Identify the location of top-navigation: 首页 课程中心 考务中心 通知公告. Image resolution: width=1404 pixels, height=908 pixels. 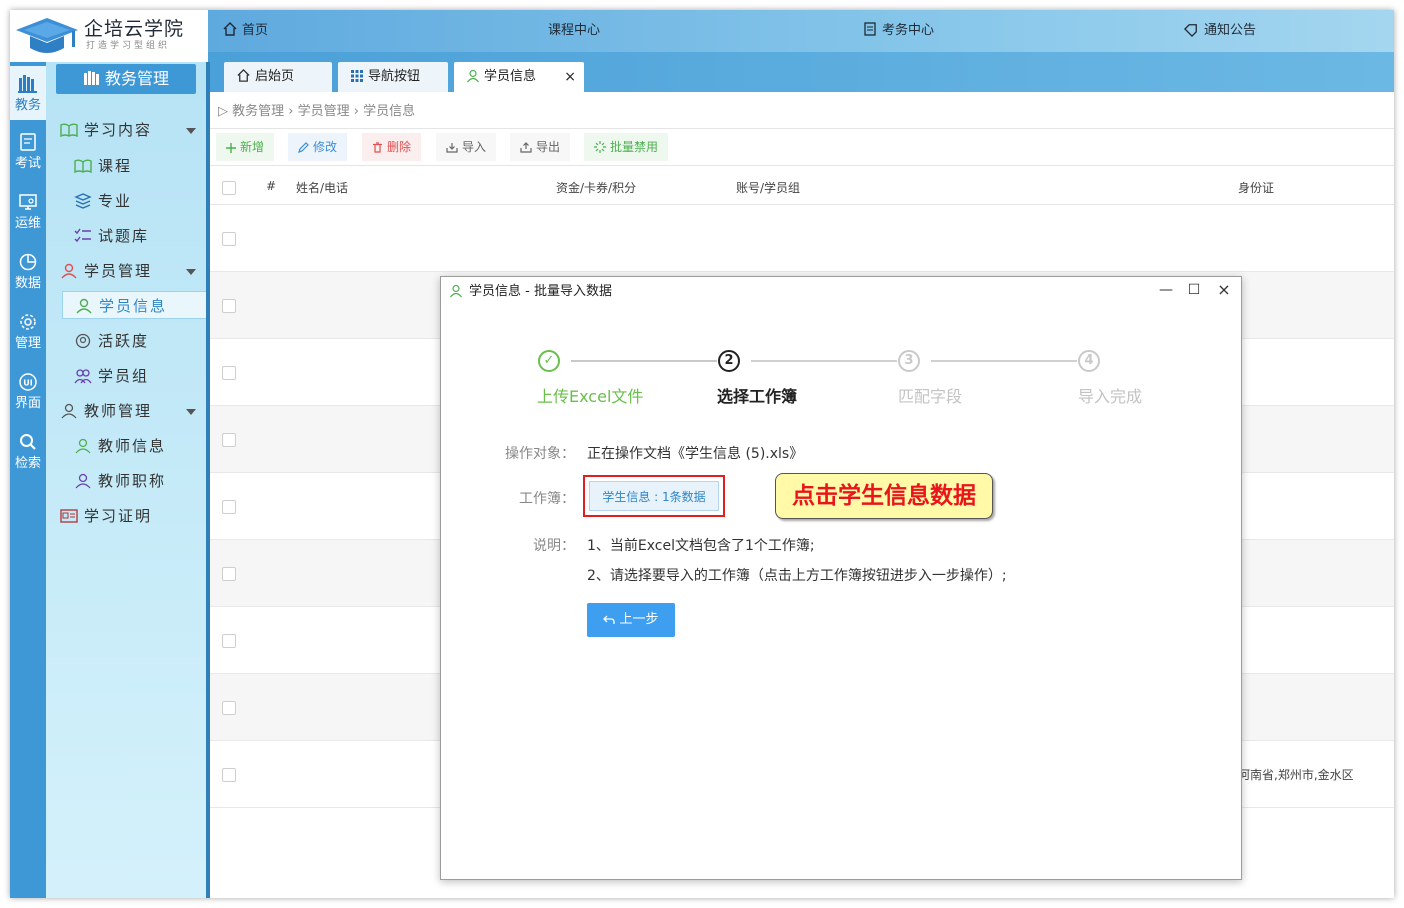
(801, 31).